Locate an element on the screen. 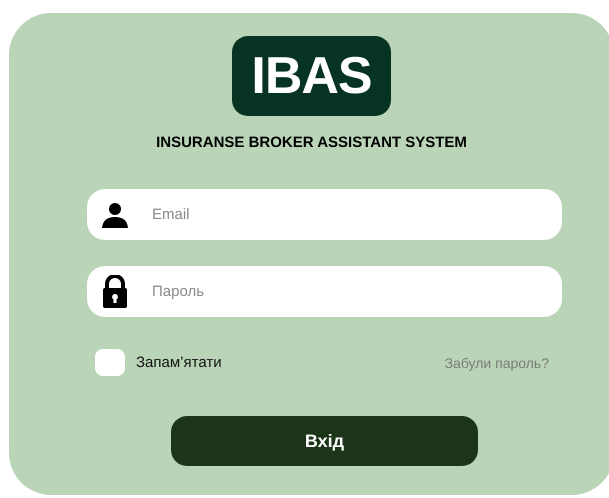 This screenshot has width=609, height=498. email-field: Email is located at coordinates (324, 214).